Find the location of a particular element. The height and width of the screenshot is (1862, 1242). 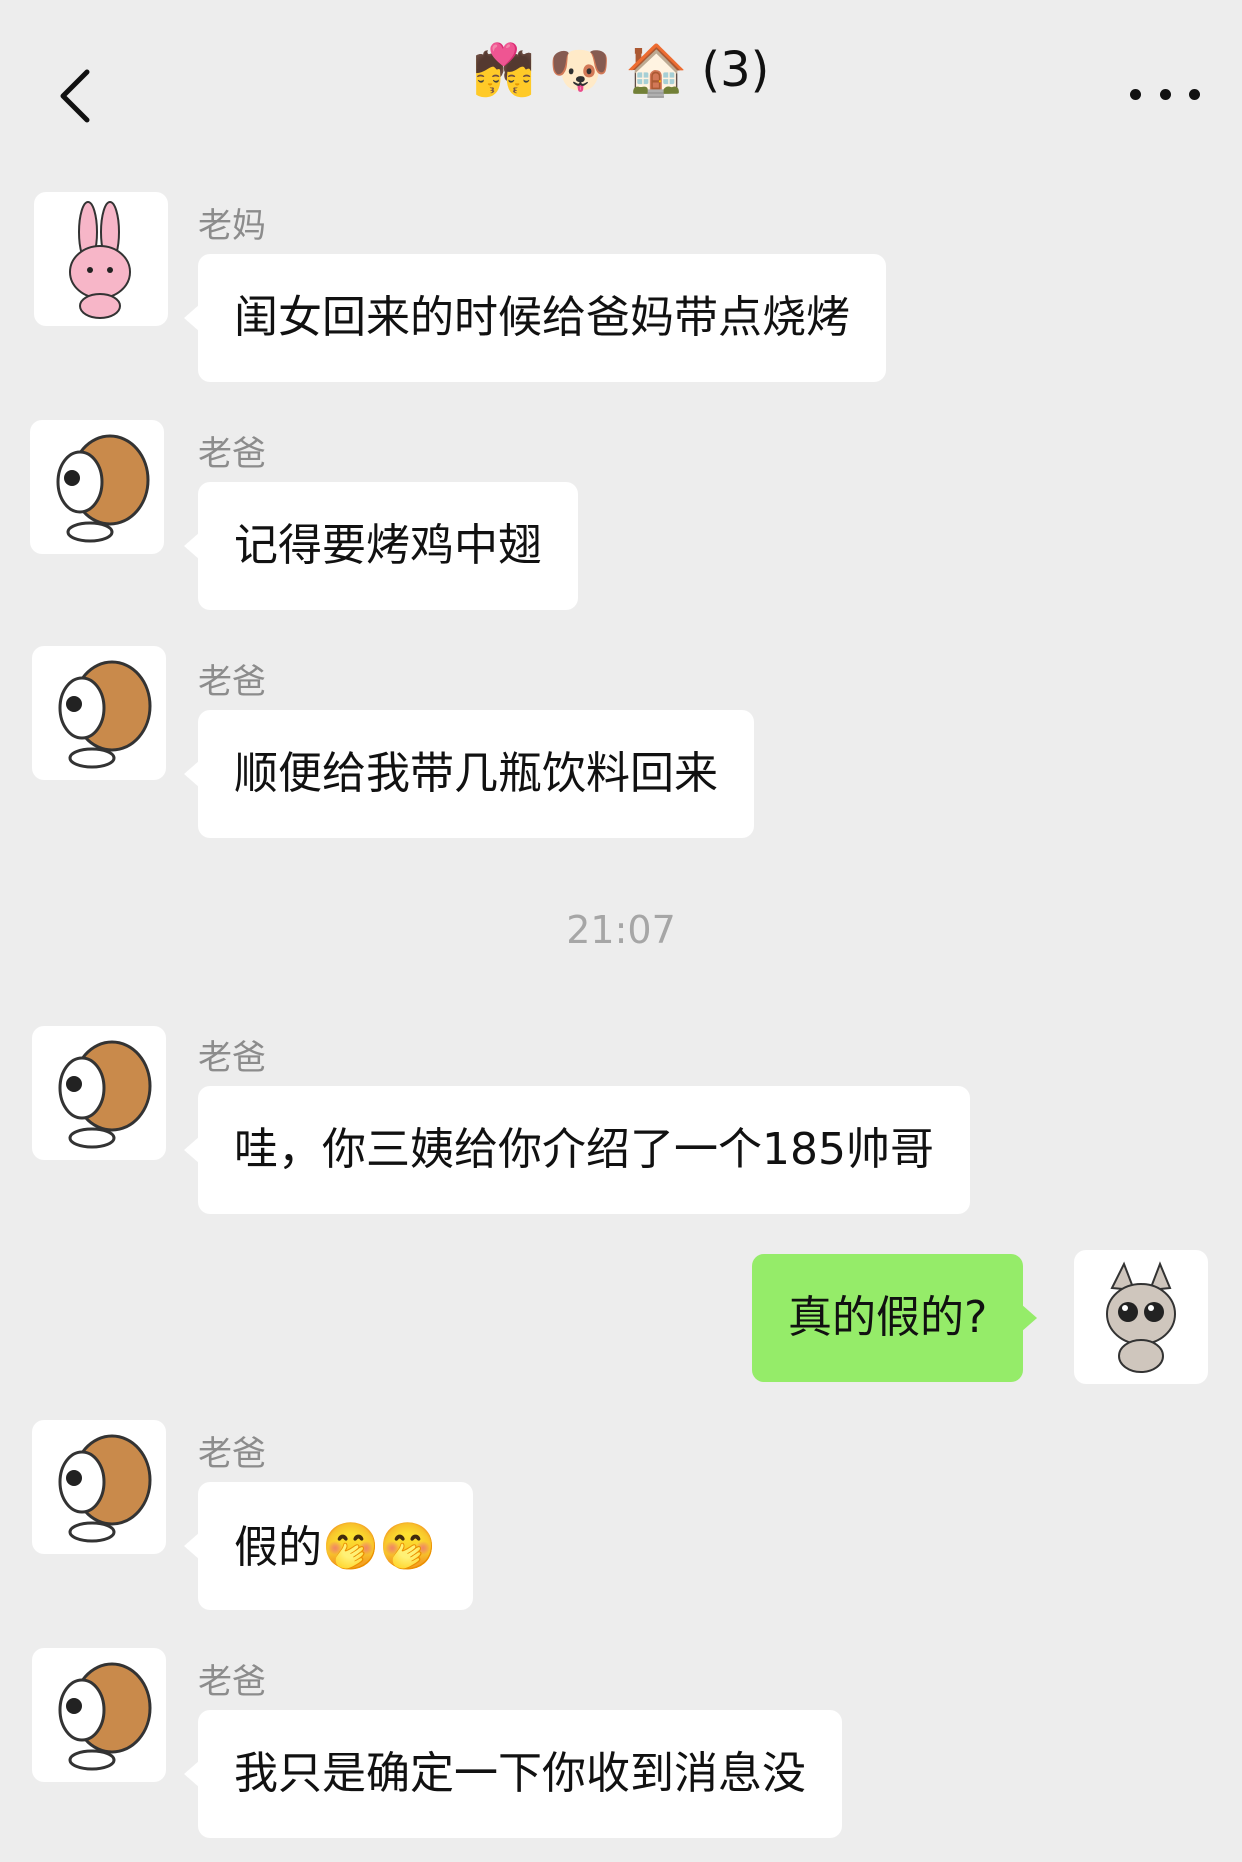

self-message-bubble: 真的假的? is located at coordinates (895, 1318).